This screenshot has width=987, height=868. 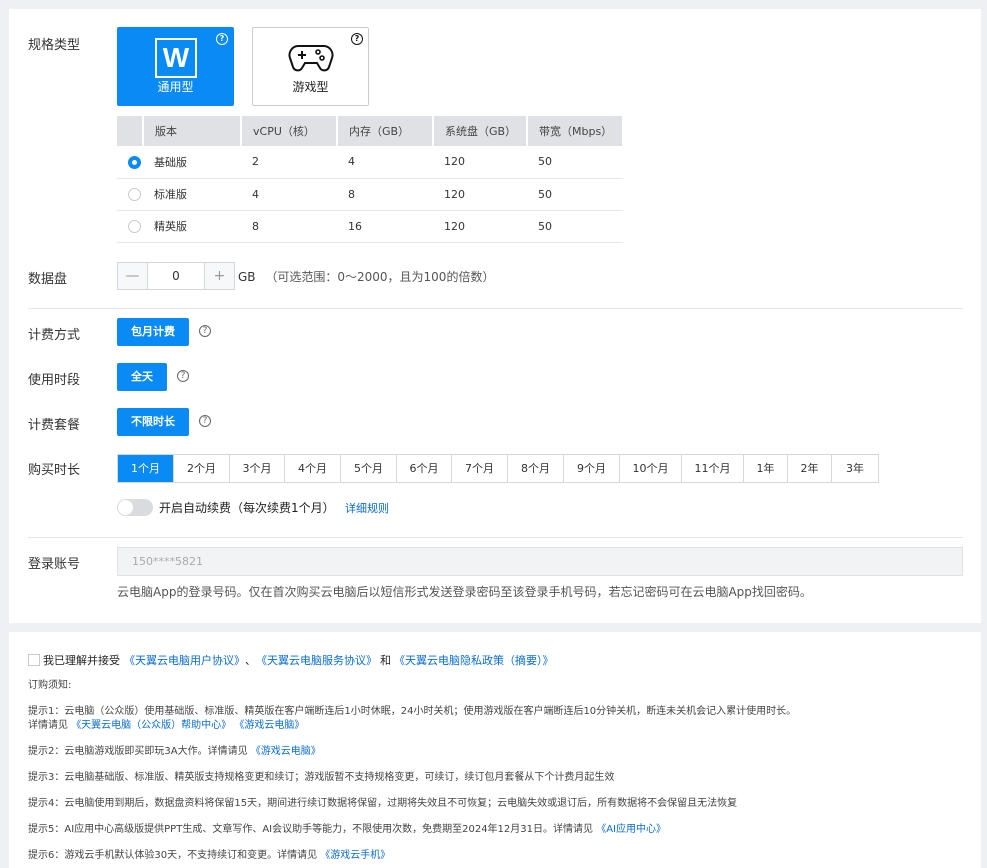 What do you see at coordinates (130, 131) in the screenshot?
I see `col-header-select` at bounding box center [130, 131].